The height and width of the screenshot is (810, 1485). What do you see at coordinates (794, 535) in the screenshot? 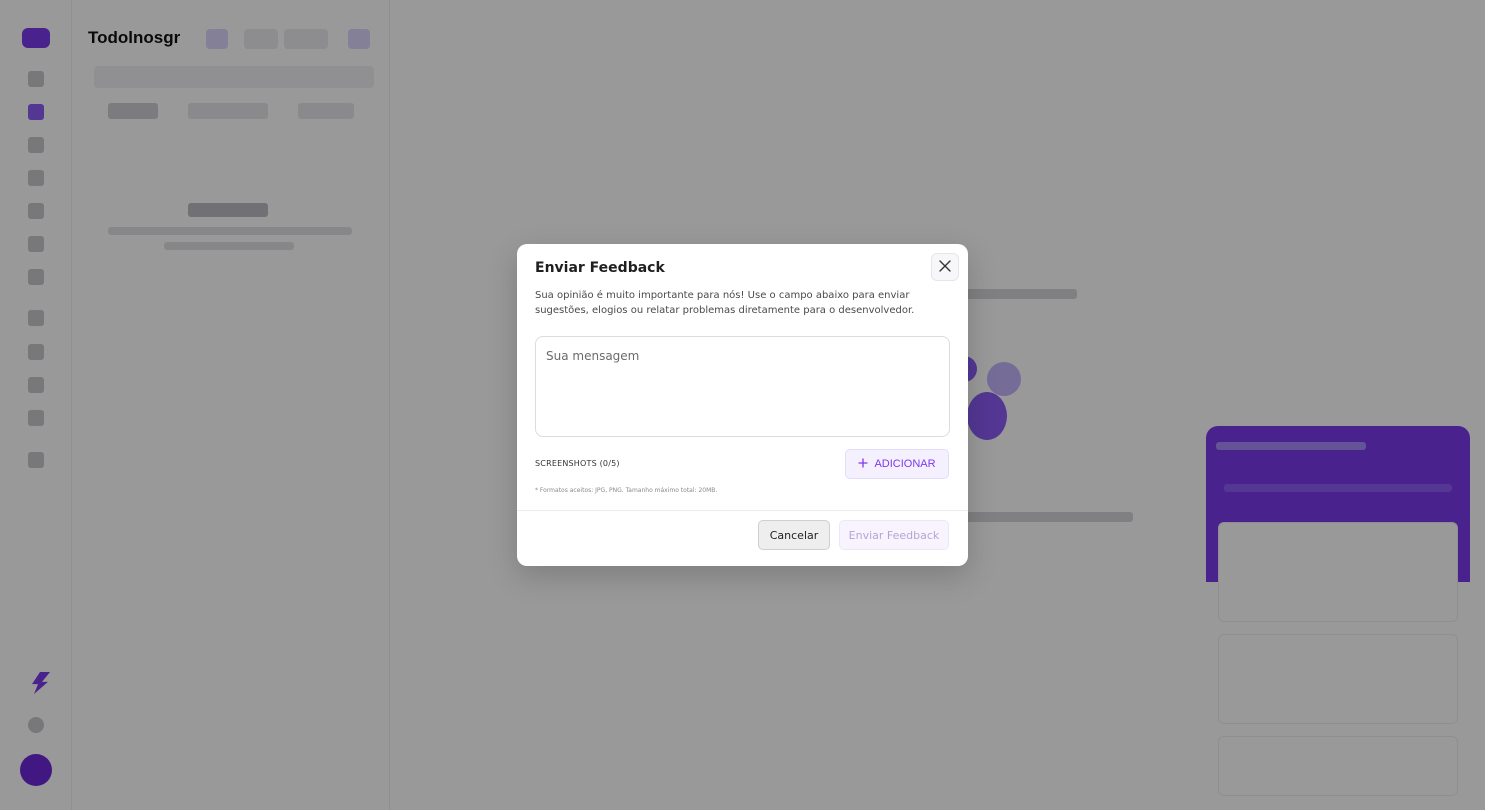
I see `cancel-button: Cancelar` at bounding box center [794, 535].